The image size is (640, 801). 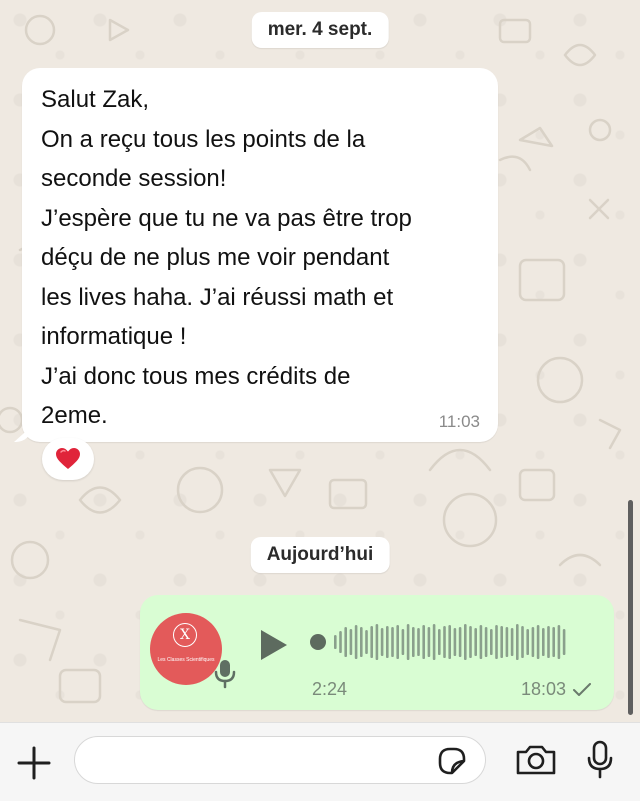 I want to click on date-separator: Aujourd’hui, so click(x=320, y=555).